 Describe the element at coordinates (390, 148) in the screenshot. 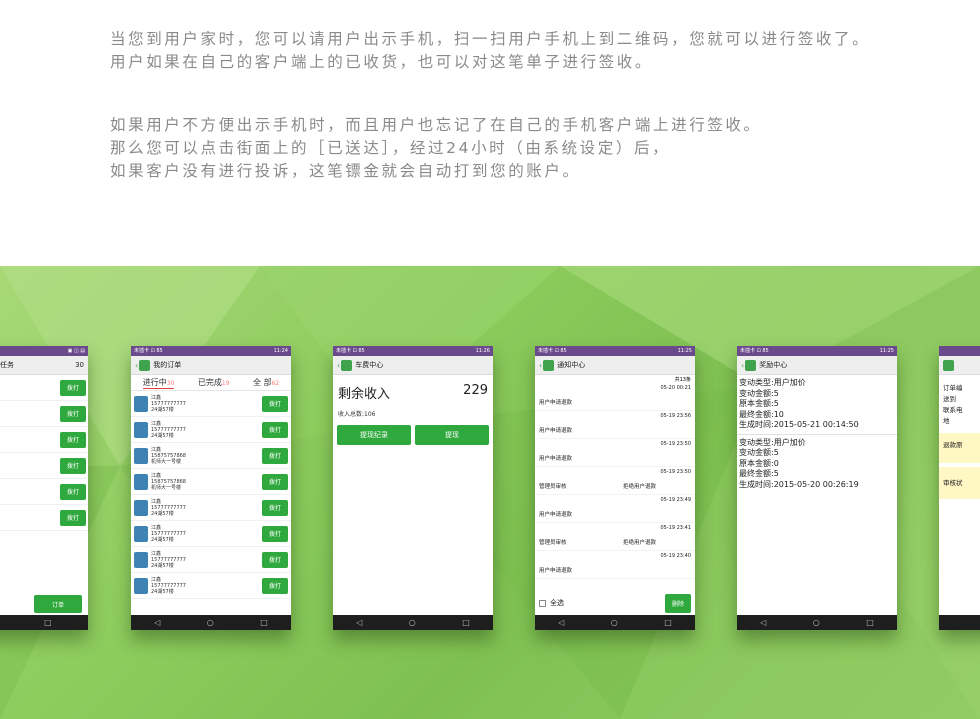

I see `intro-line: 那么您可以点击街面上的［已送达］，经过24小时（由系统设定）后，` at that location.